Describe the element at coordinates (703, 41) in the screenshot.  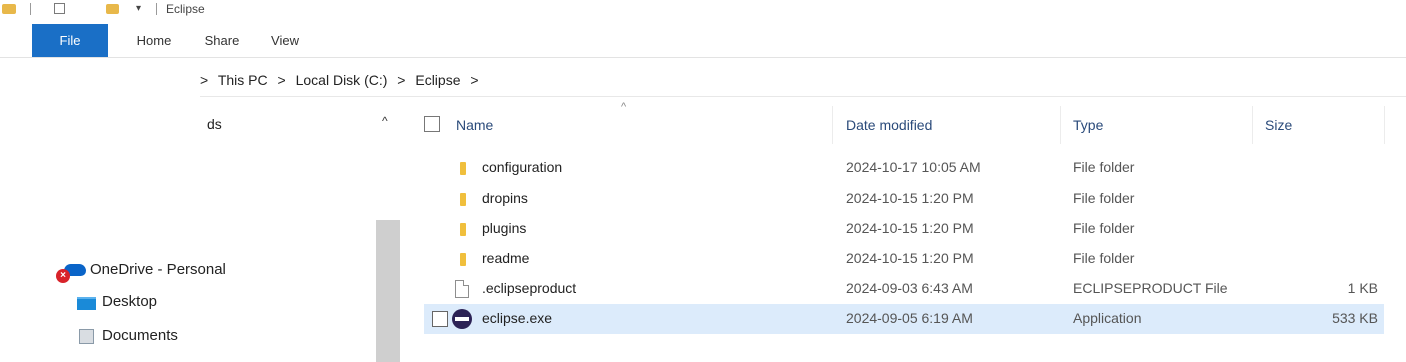
I see `ribbon-tabs: File Home Share View` at that location.